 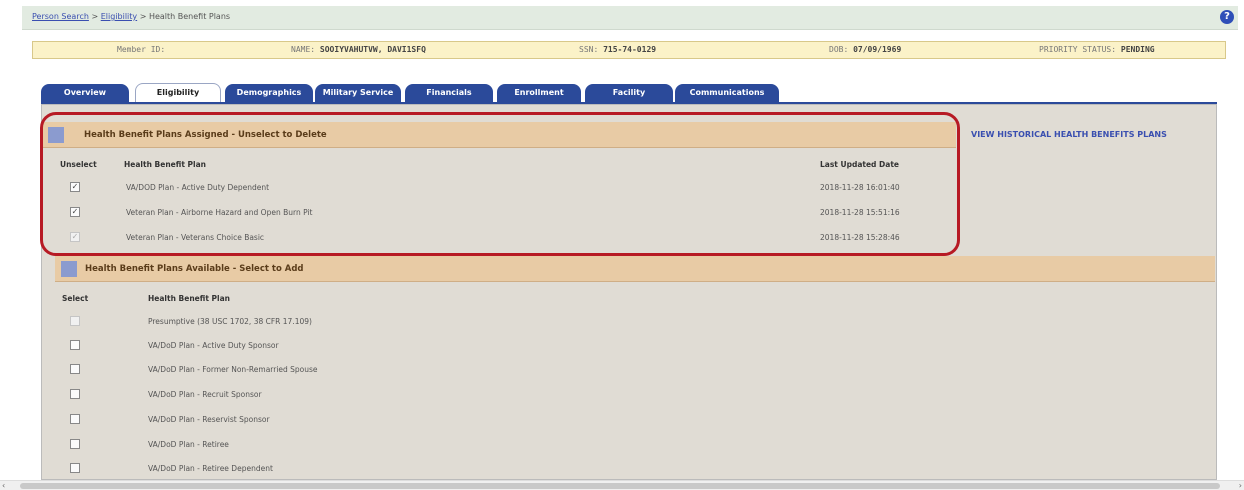 What do you see at coordinates (3, 485) in the screenshot?
I see `scroll-left-icon: ‹` at bounding box center [3, 485].